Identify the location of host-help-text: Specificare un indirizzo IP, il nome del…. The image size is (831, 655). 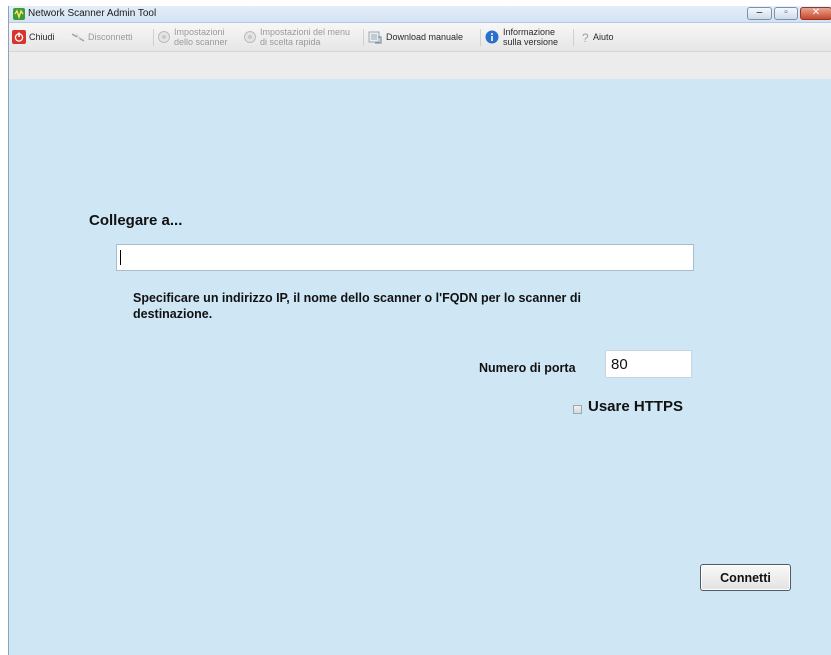
(357, 306).